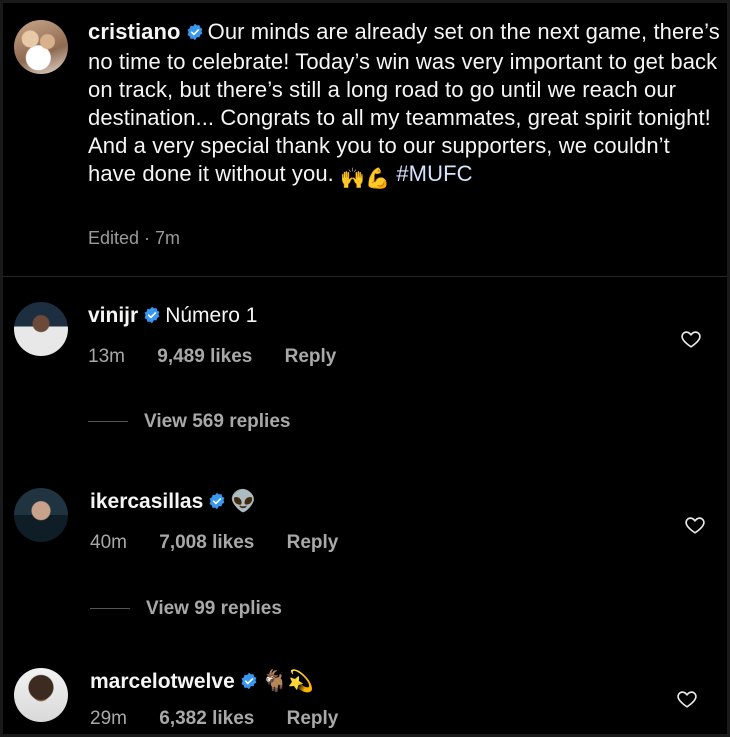 This screenshot has width=730, height=737. I want to click on comment-meta: 40m 7,008 likes Reply, so click(227, 543).